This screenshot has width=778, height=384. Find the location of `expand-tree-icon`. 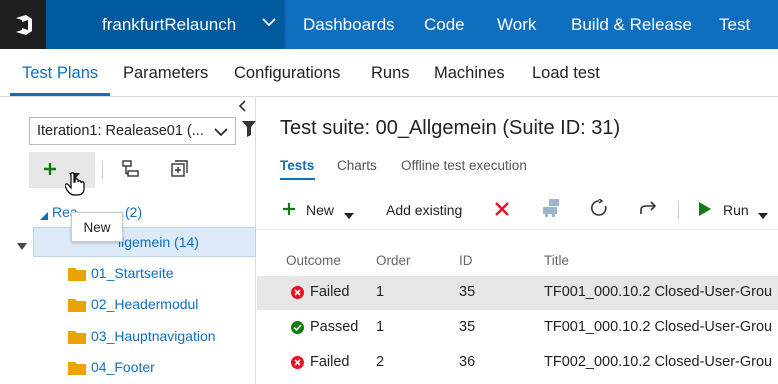

expand-tree-icon is located at coordinates (131, 171).